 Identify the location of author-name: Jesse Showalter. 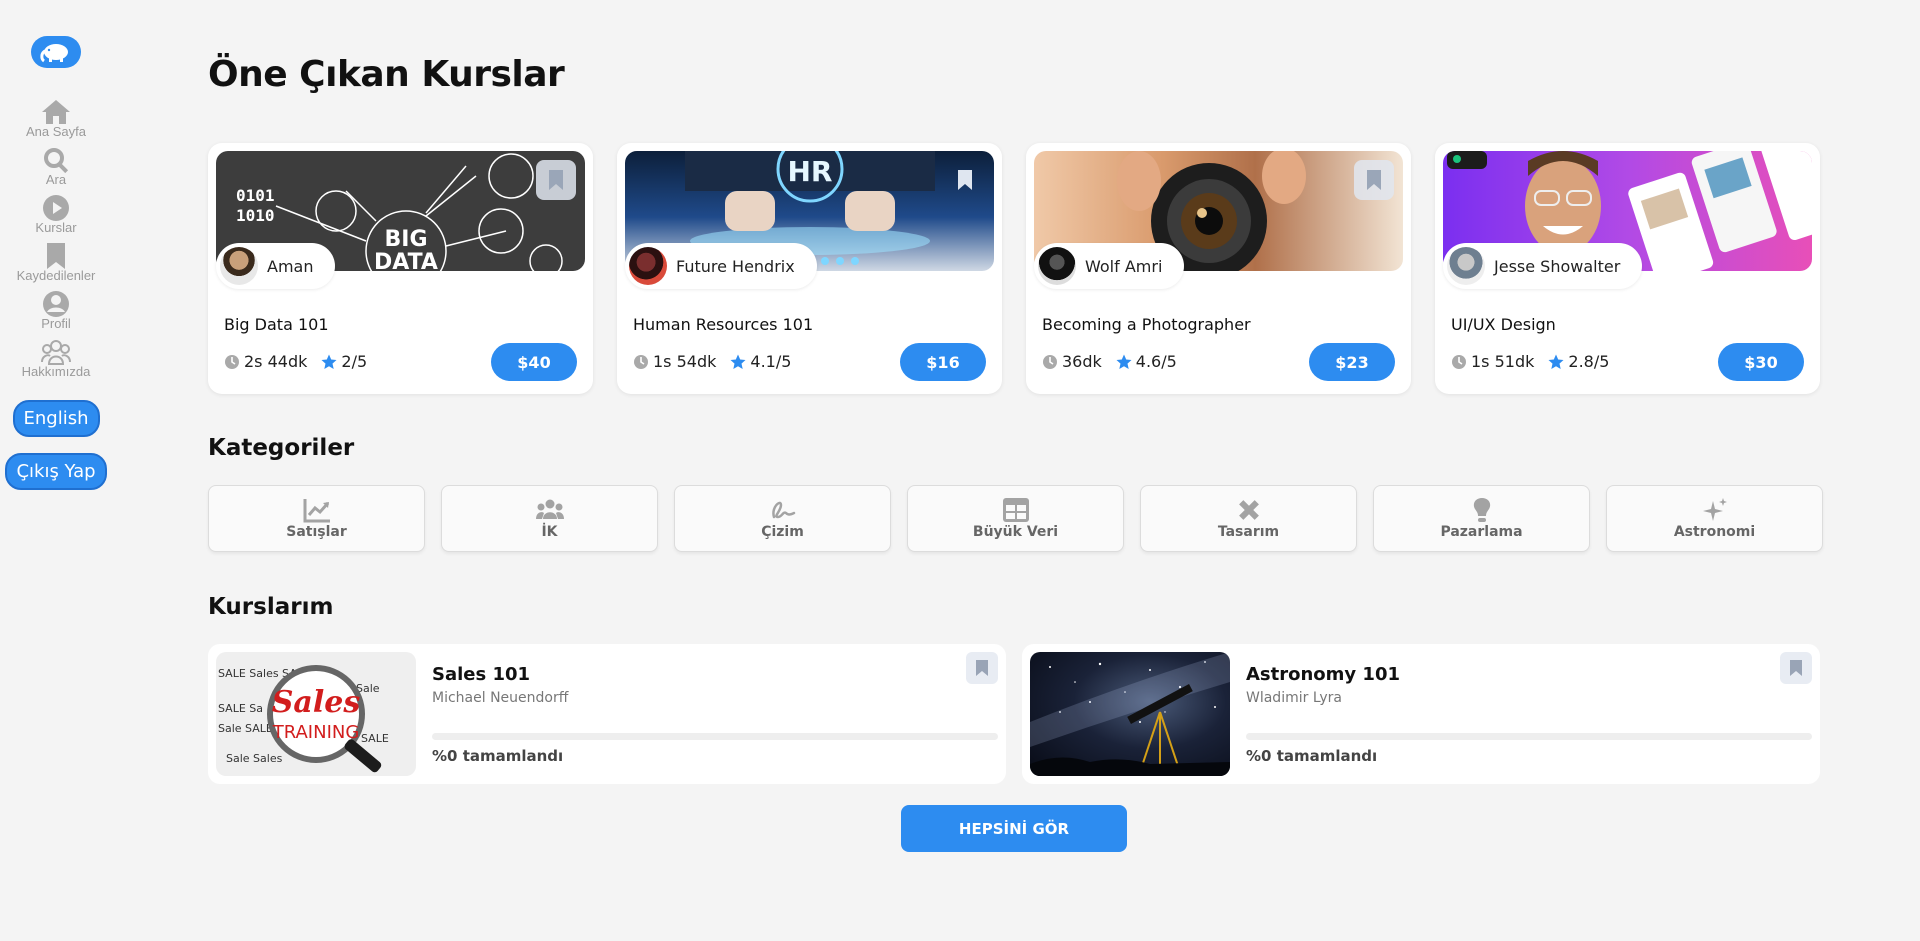
(1557, 266).